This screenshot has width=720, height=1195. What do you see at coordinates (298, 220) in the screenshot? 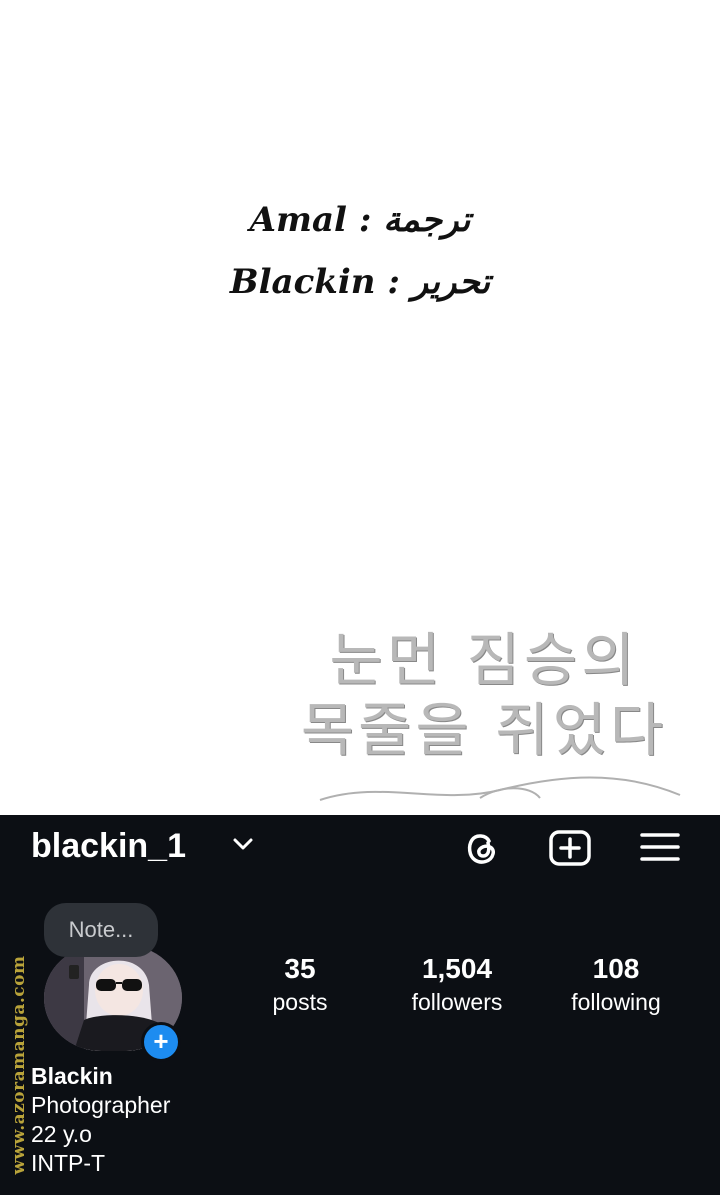
I see `translator-name: Amal` at bounding box center [298, 220].